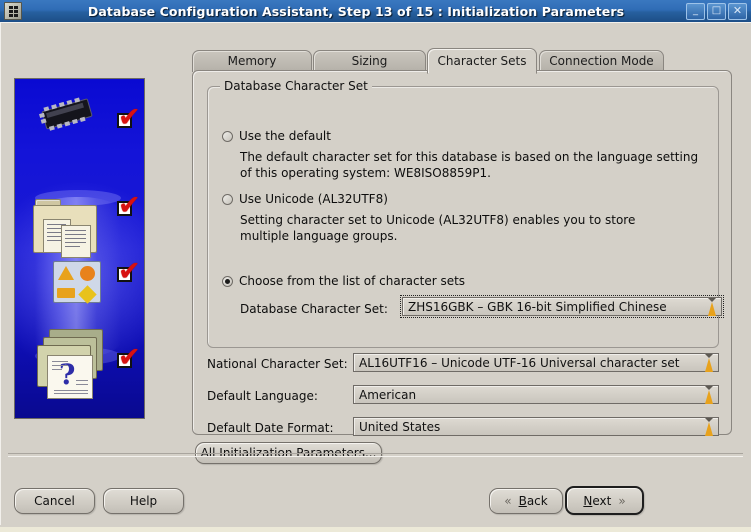 The image size is (751, 532). I want to click on window-controls: _ □ ✕, so click(716, 11).